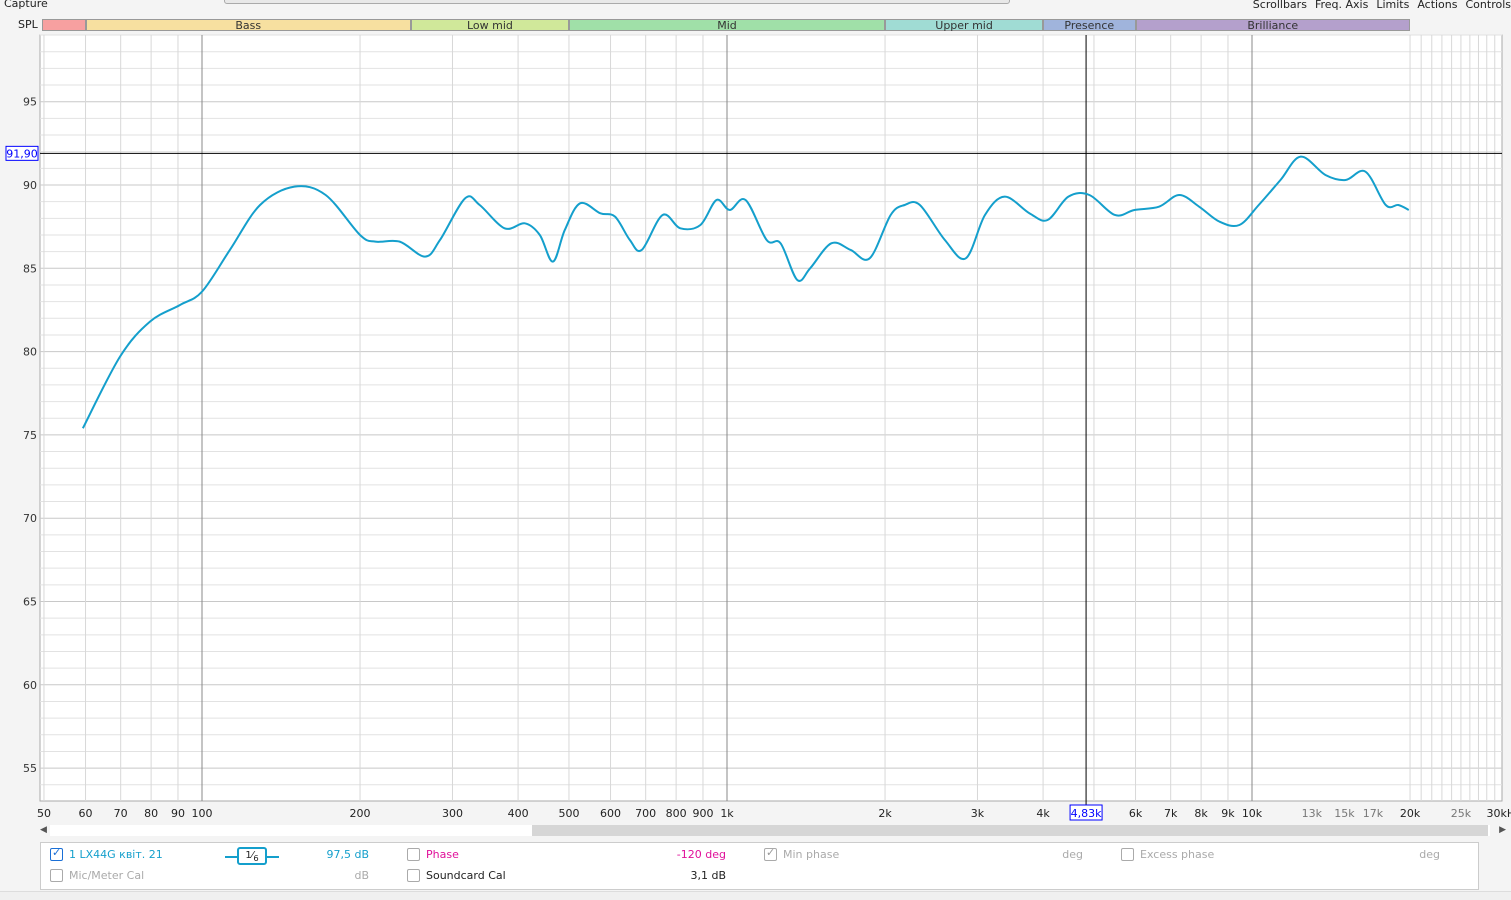 The width and height of the screenshot is (1511, 900). I want to click on x-tick-label: 2k, so click(885, 813).